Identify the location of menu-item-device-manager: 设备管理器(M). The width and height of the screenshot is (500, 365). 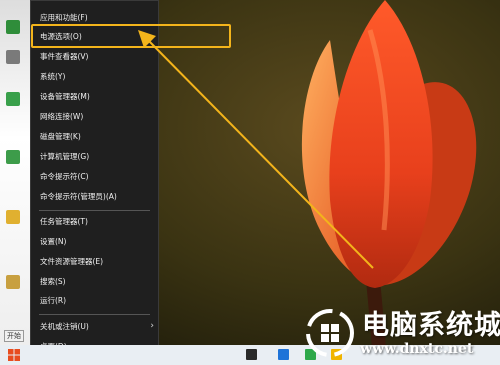
(94, 96).